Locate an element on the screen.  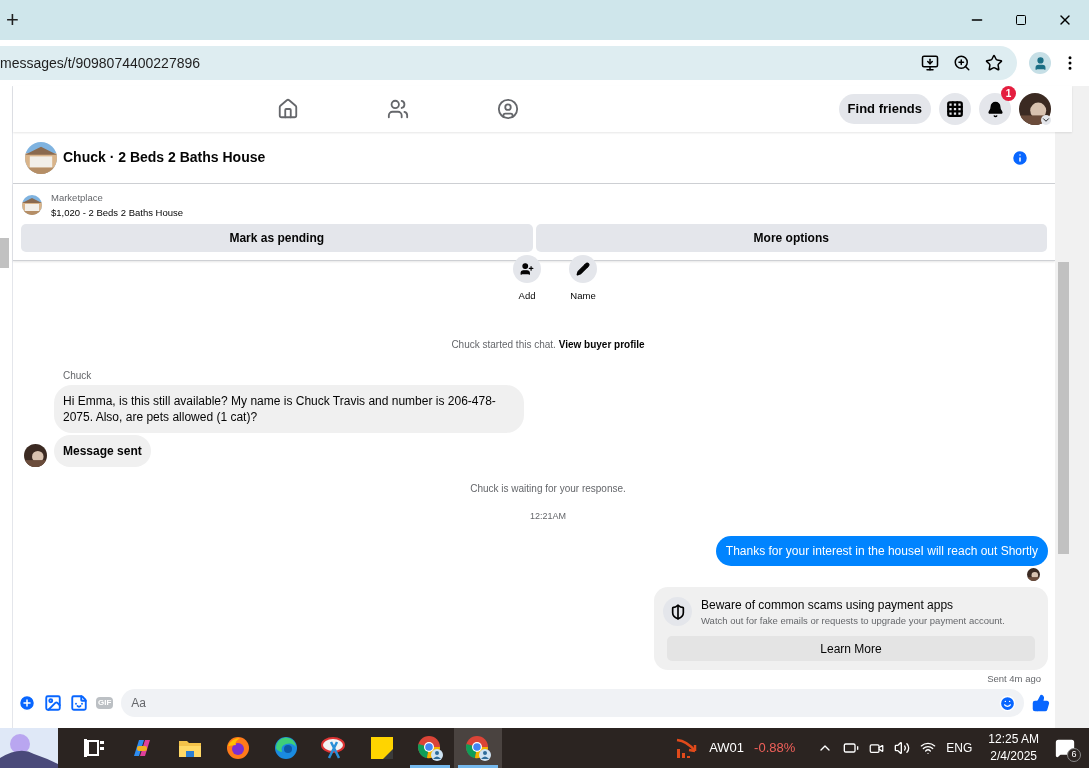
learn-more-button: Learn More is located at coordinates (851, 648).